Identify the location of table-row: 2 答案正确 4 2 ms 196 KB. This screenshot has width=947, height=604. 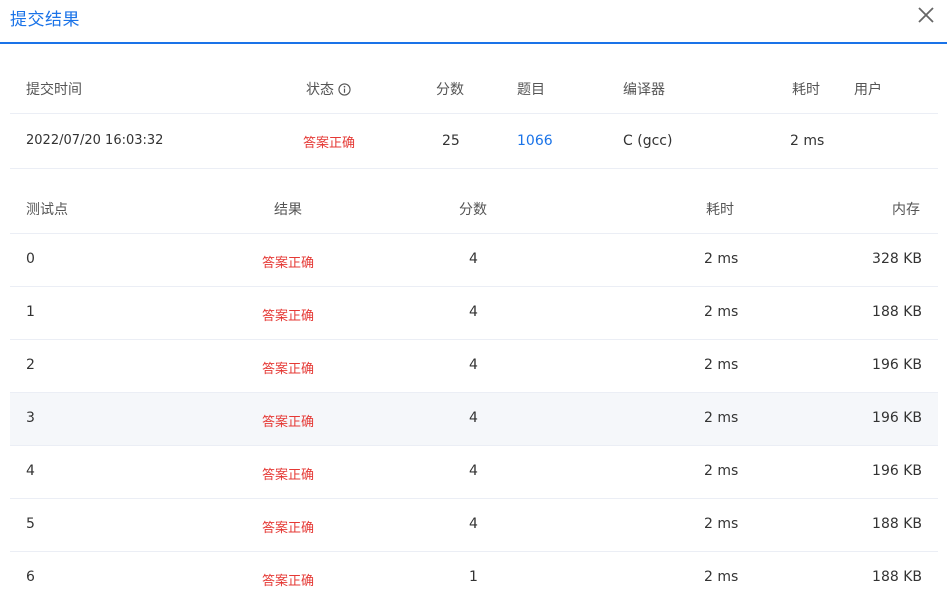
(474, 366).